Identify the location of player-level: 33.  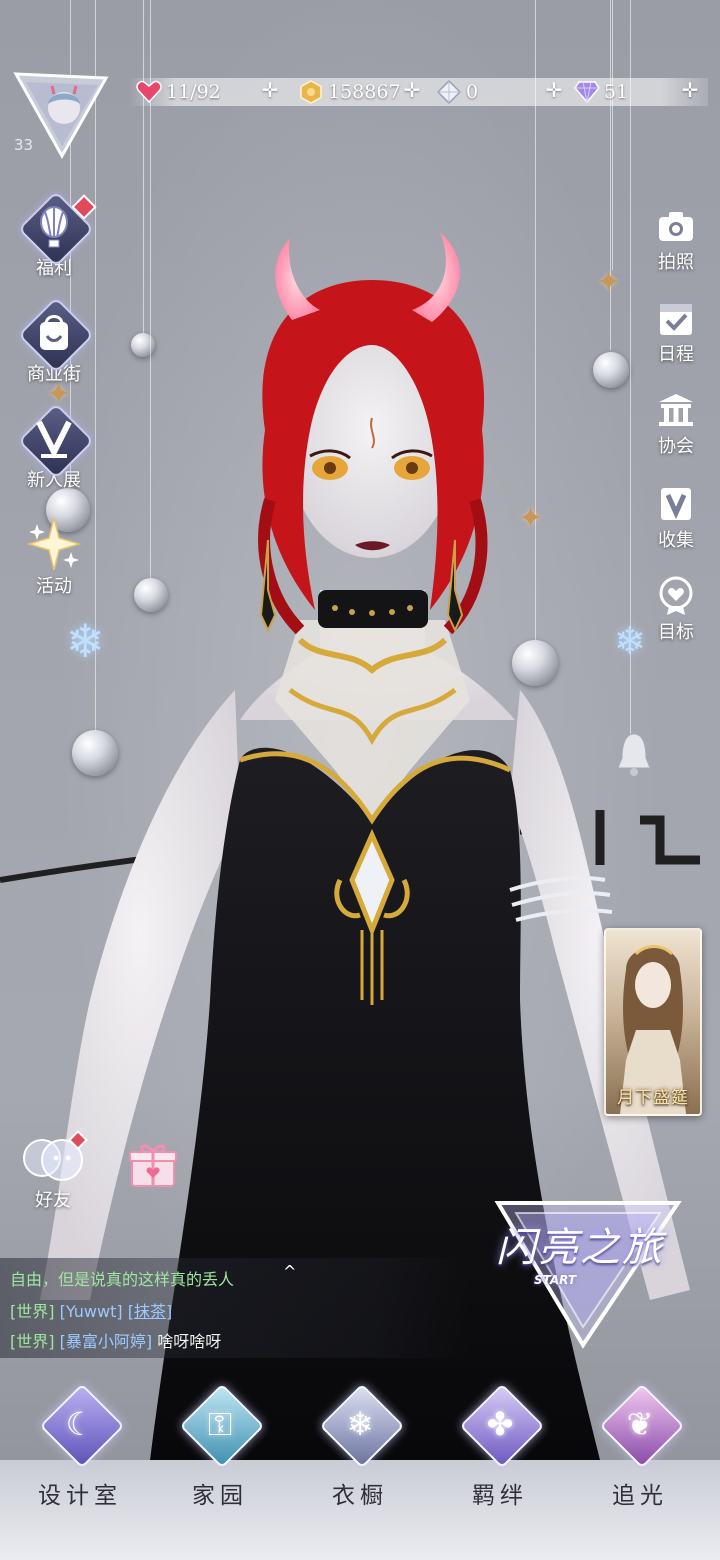
(24, 145).